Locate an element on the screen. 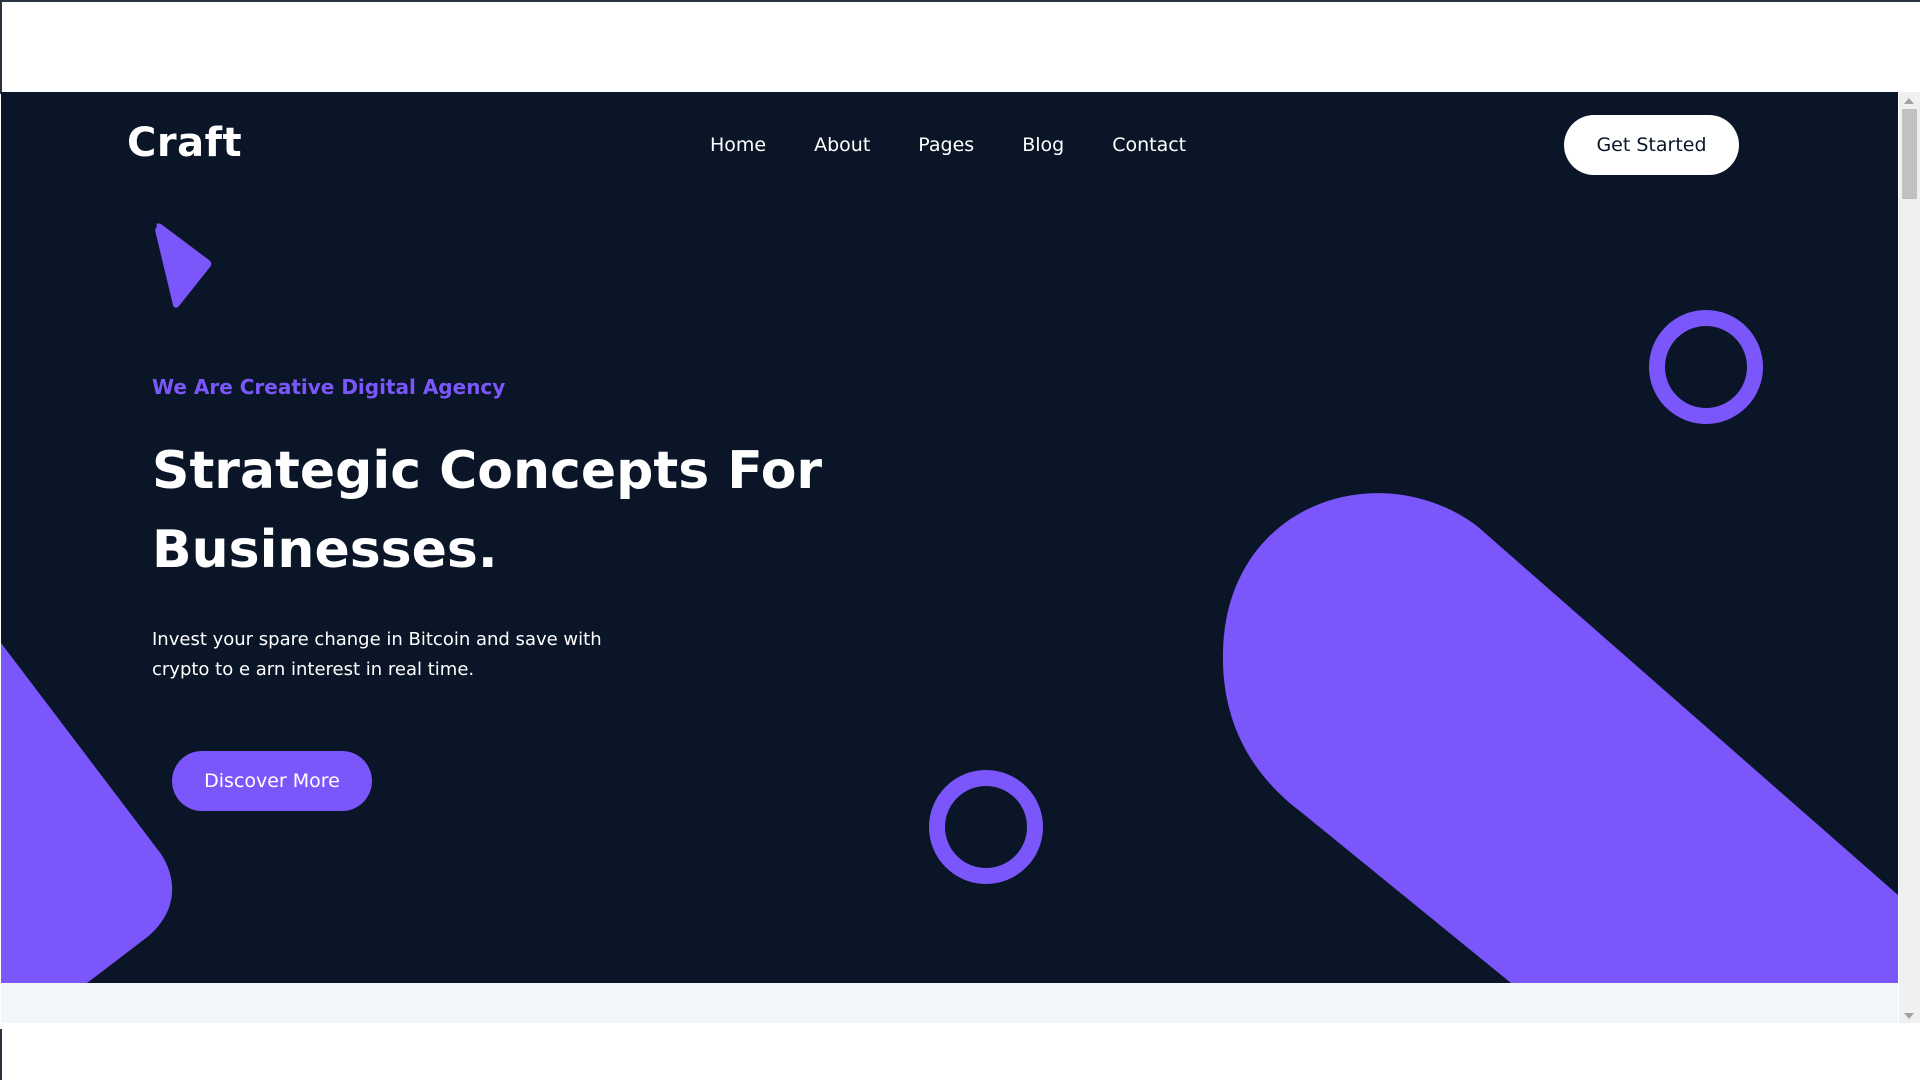 The image size is (1920, 1080). get-started-button: Get Started is located at coordinates (1651, 145).